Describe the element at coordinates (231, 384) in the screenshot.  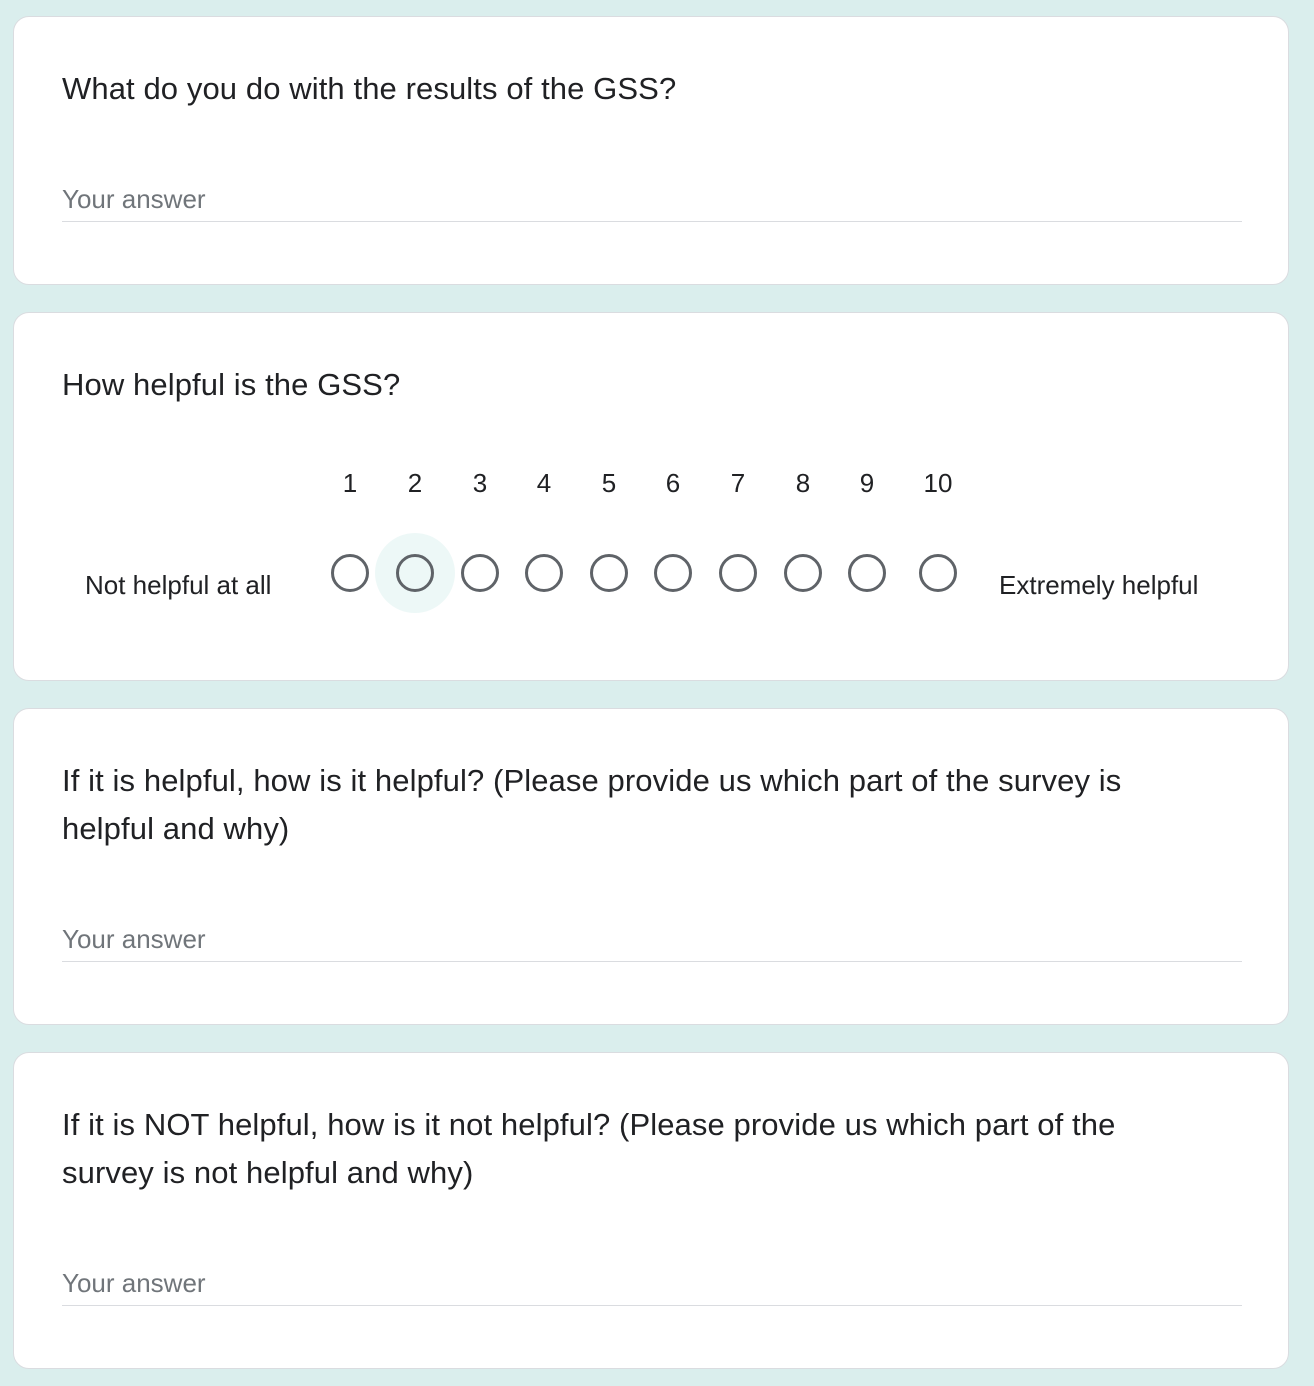
I see `question-title: How helpful is the GSS?` at that location.